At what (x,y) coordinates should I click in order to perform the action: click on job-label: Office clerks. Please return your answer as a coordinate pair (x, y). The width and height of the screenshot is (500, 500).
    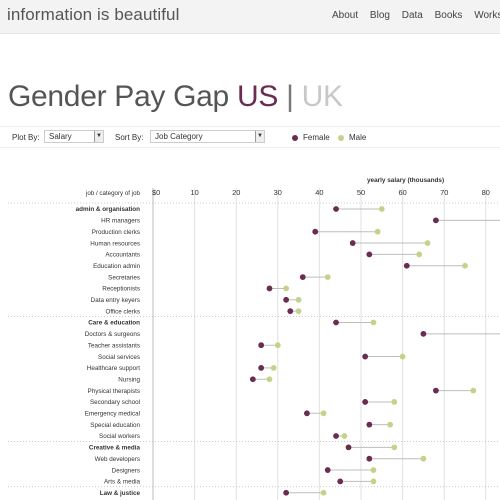
    Looking at the image, I should click on (122, 311).